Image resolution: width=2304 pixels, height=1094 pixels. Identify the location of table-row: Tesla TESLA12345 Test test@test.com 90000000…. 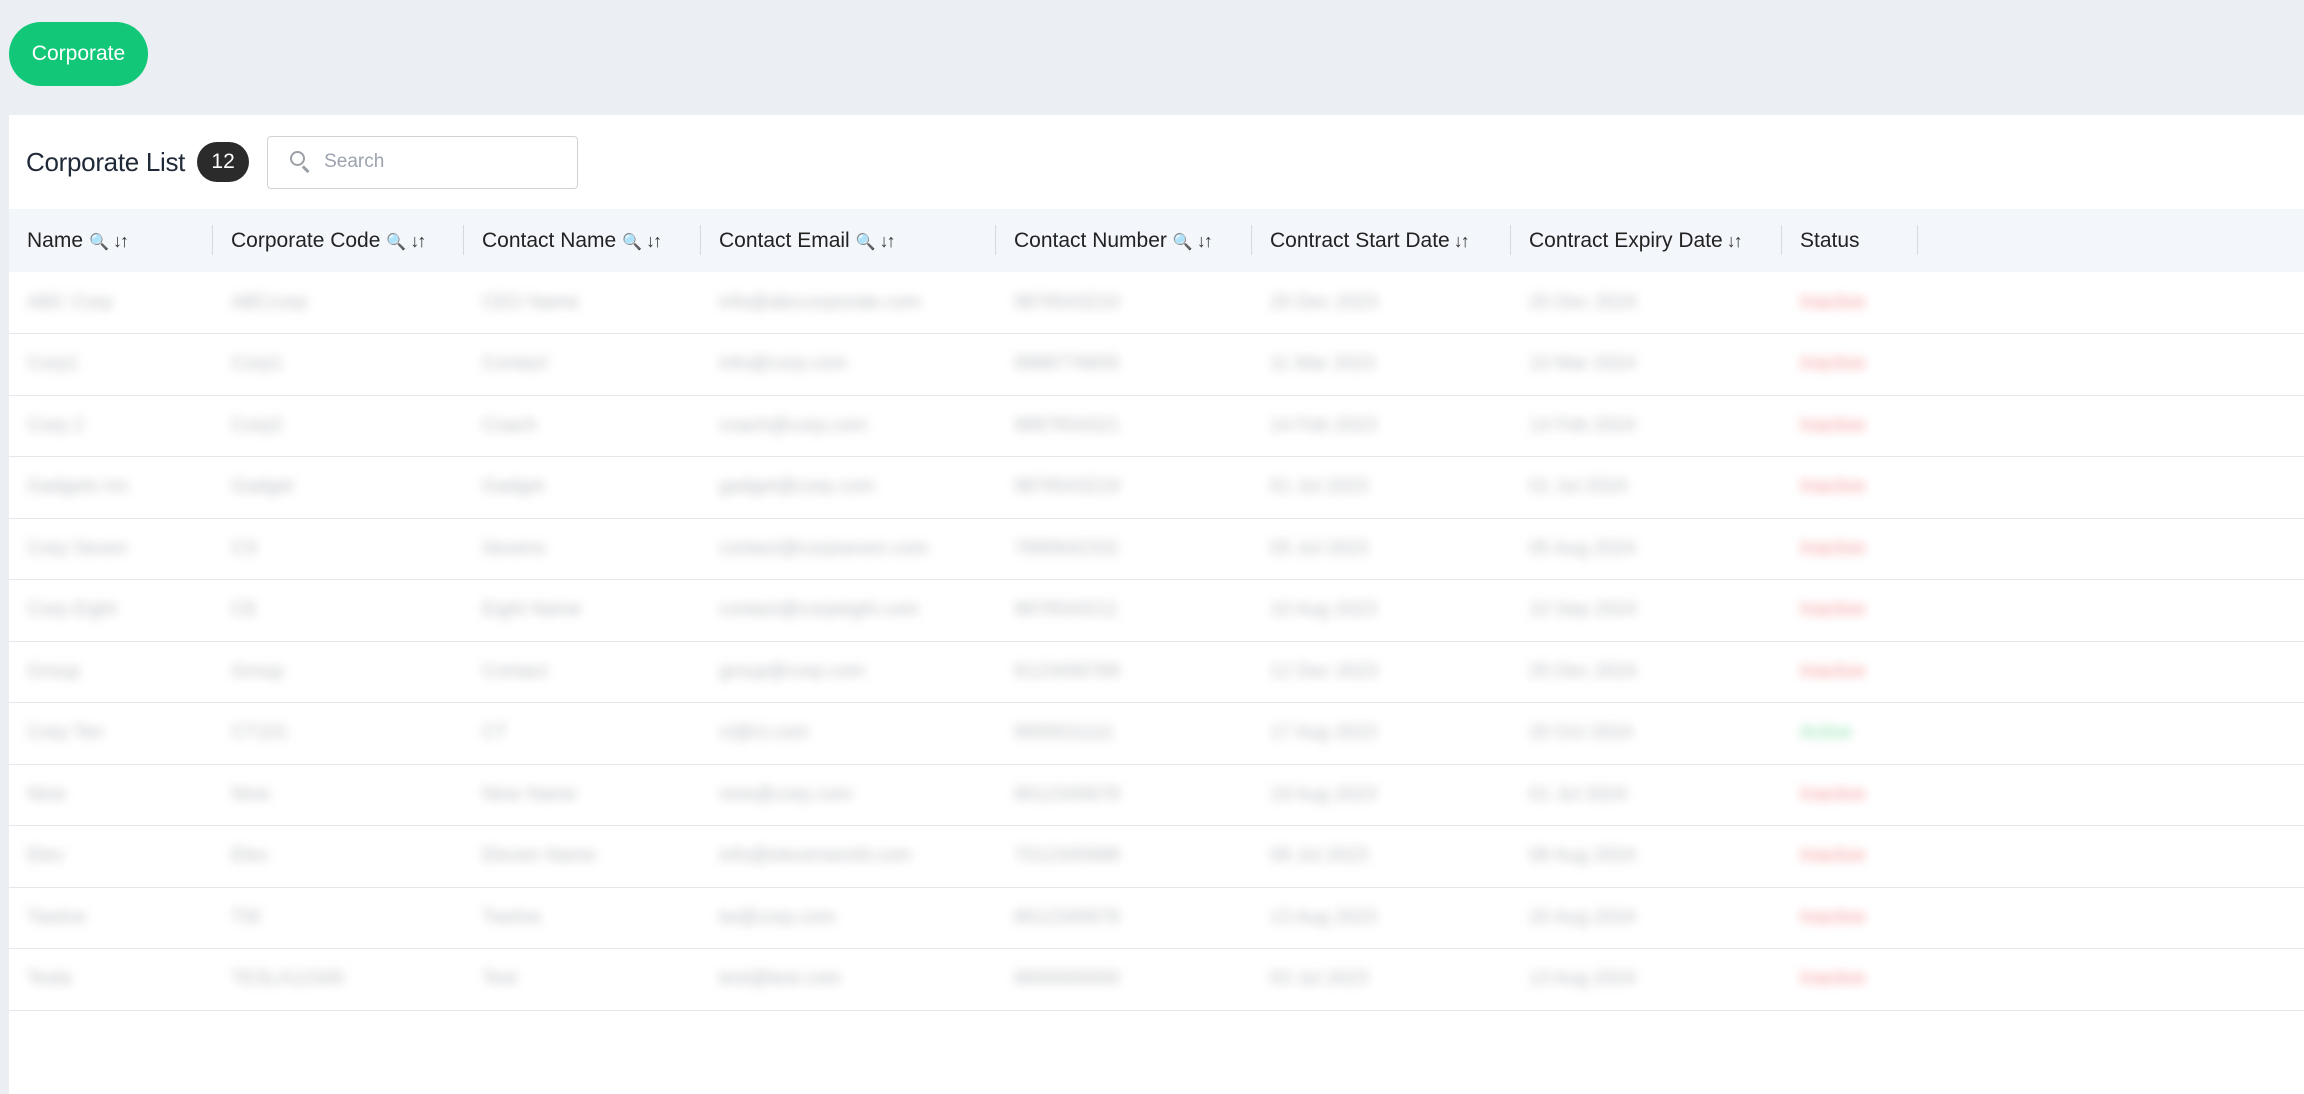
(1156, 980).